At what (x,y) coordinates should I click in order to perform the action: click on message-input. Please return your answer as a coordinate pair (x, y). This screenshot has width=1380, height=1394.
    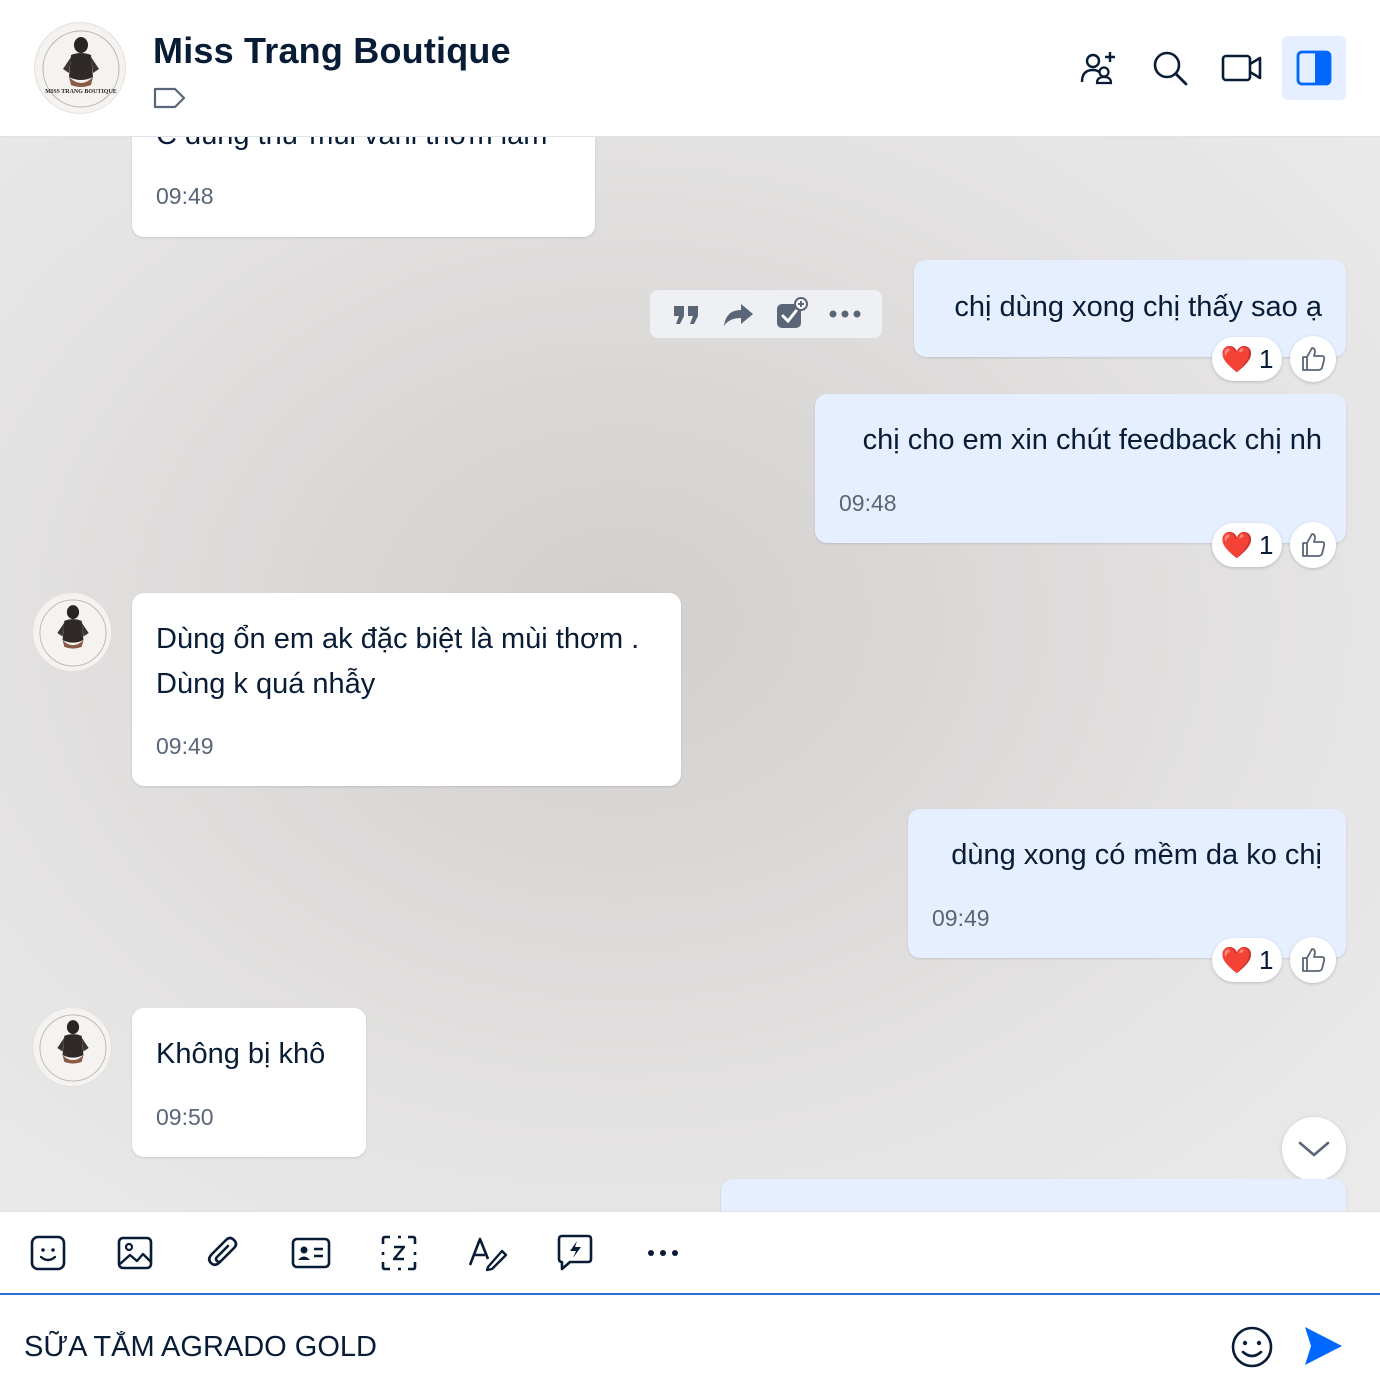
    Looking at the image, I should click on (599, 1347).